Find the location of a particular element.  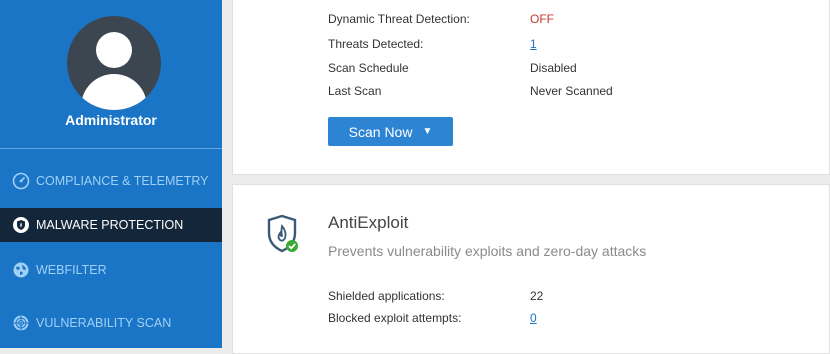

scan-now-button: Scan Now ▼ is located at coordinates (390, 131).